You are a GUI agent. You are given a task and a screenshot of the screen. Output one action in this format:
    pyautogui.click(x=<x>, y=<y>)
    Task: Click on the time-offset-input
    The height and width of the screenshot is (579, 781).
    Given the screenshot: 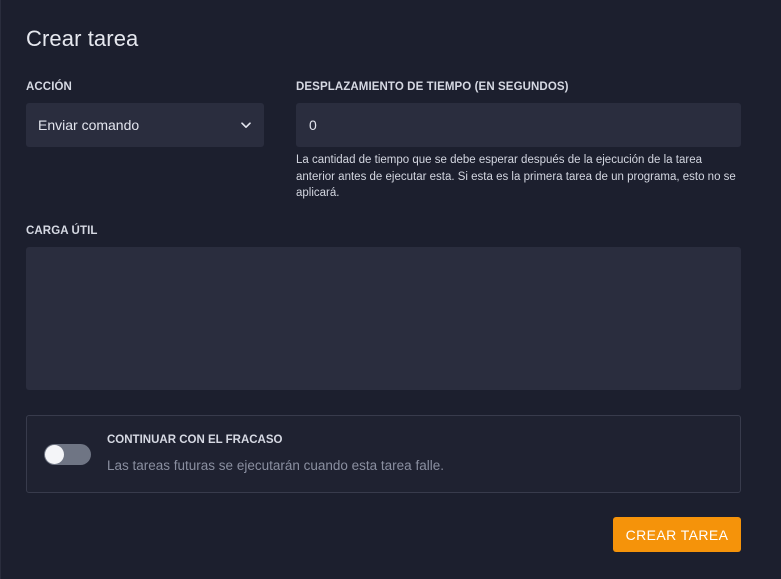 What is the action you would take?
    pyautogui.click(x=518, y=125)
    